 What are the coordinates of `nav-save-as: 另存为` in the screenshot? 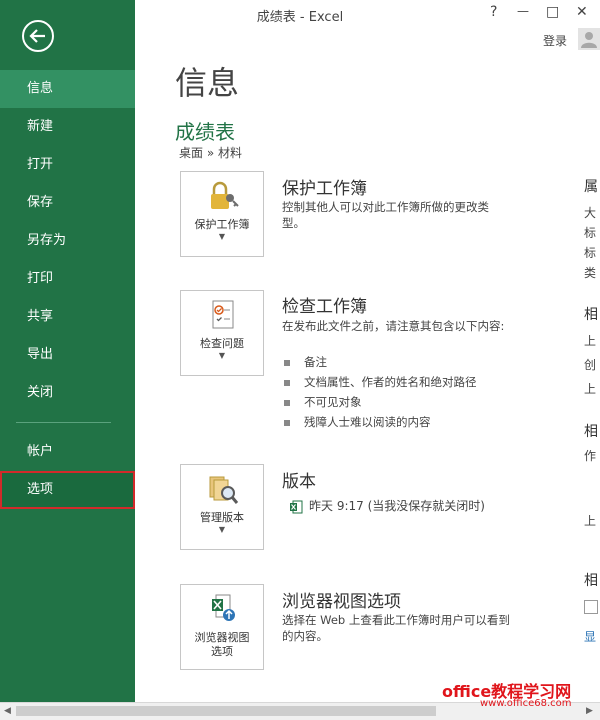 It's located at (67, 241).